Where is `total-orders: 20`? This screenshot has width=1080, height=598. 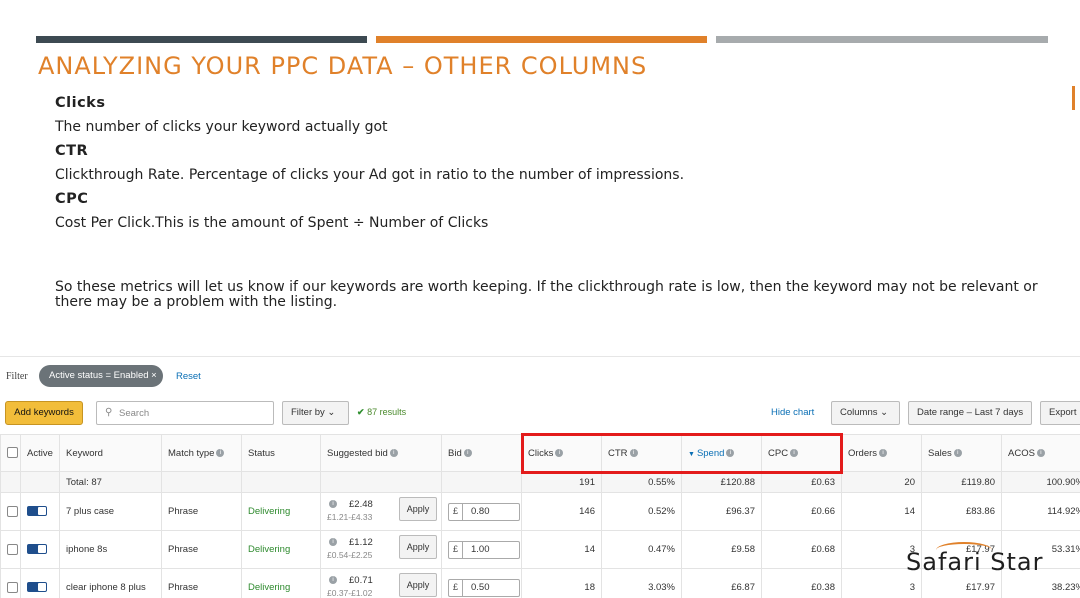 total-orders: 20 is located at coordinates (881, 482).